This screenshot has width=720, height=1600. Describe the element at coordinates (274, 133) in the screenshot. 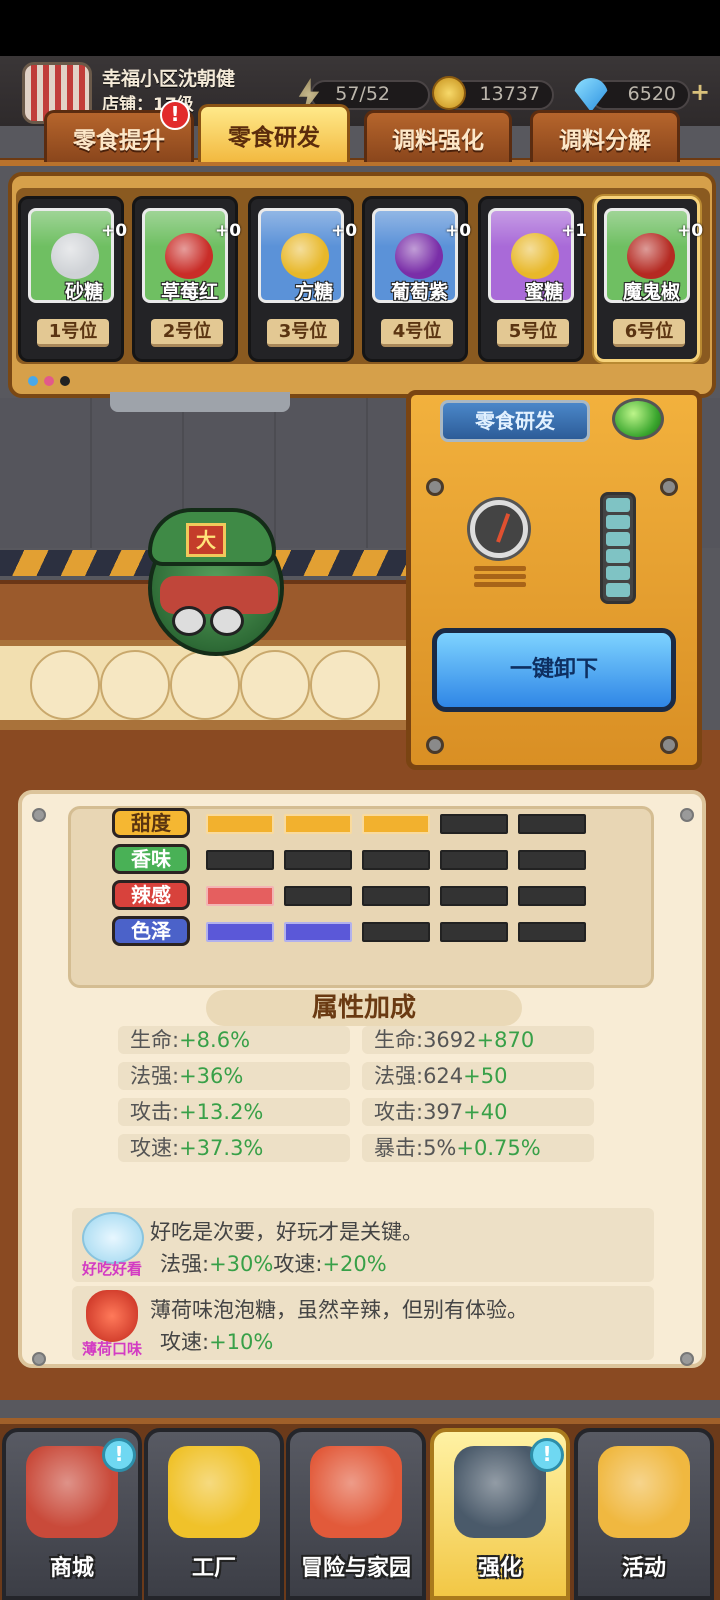

I see `tab-snack-research: 零食研发` at that location.